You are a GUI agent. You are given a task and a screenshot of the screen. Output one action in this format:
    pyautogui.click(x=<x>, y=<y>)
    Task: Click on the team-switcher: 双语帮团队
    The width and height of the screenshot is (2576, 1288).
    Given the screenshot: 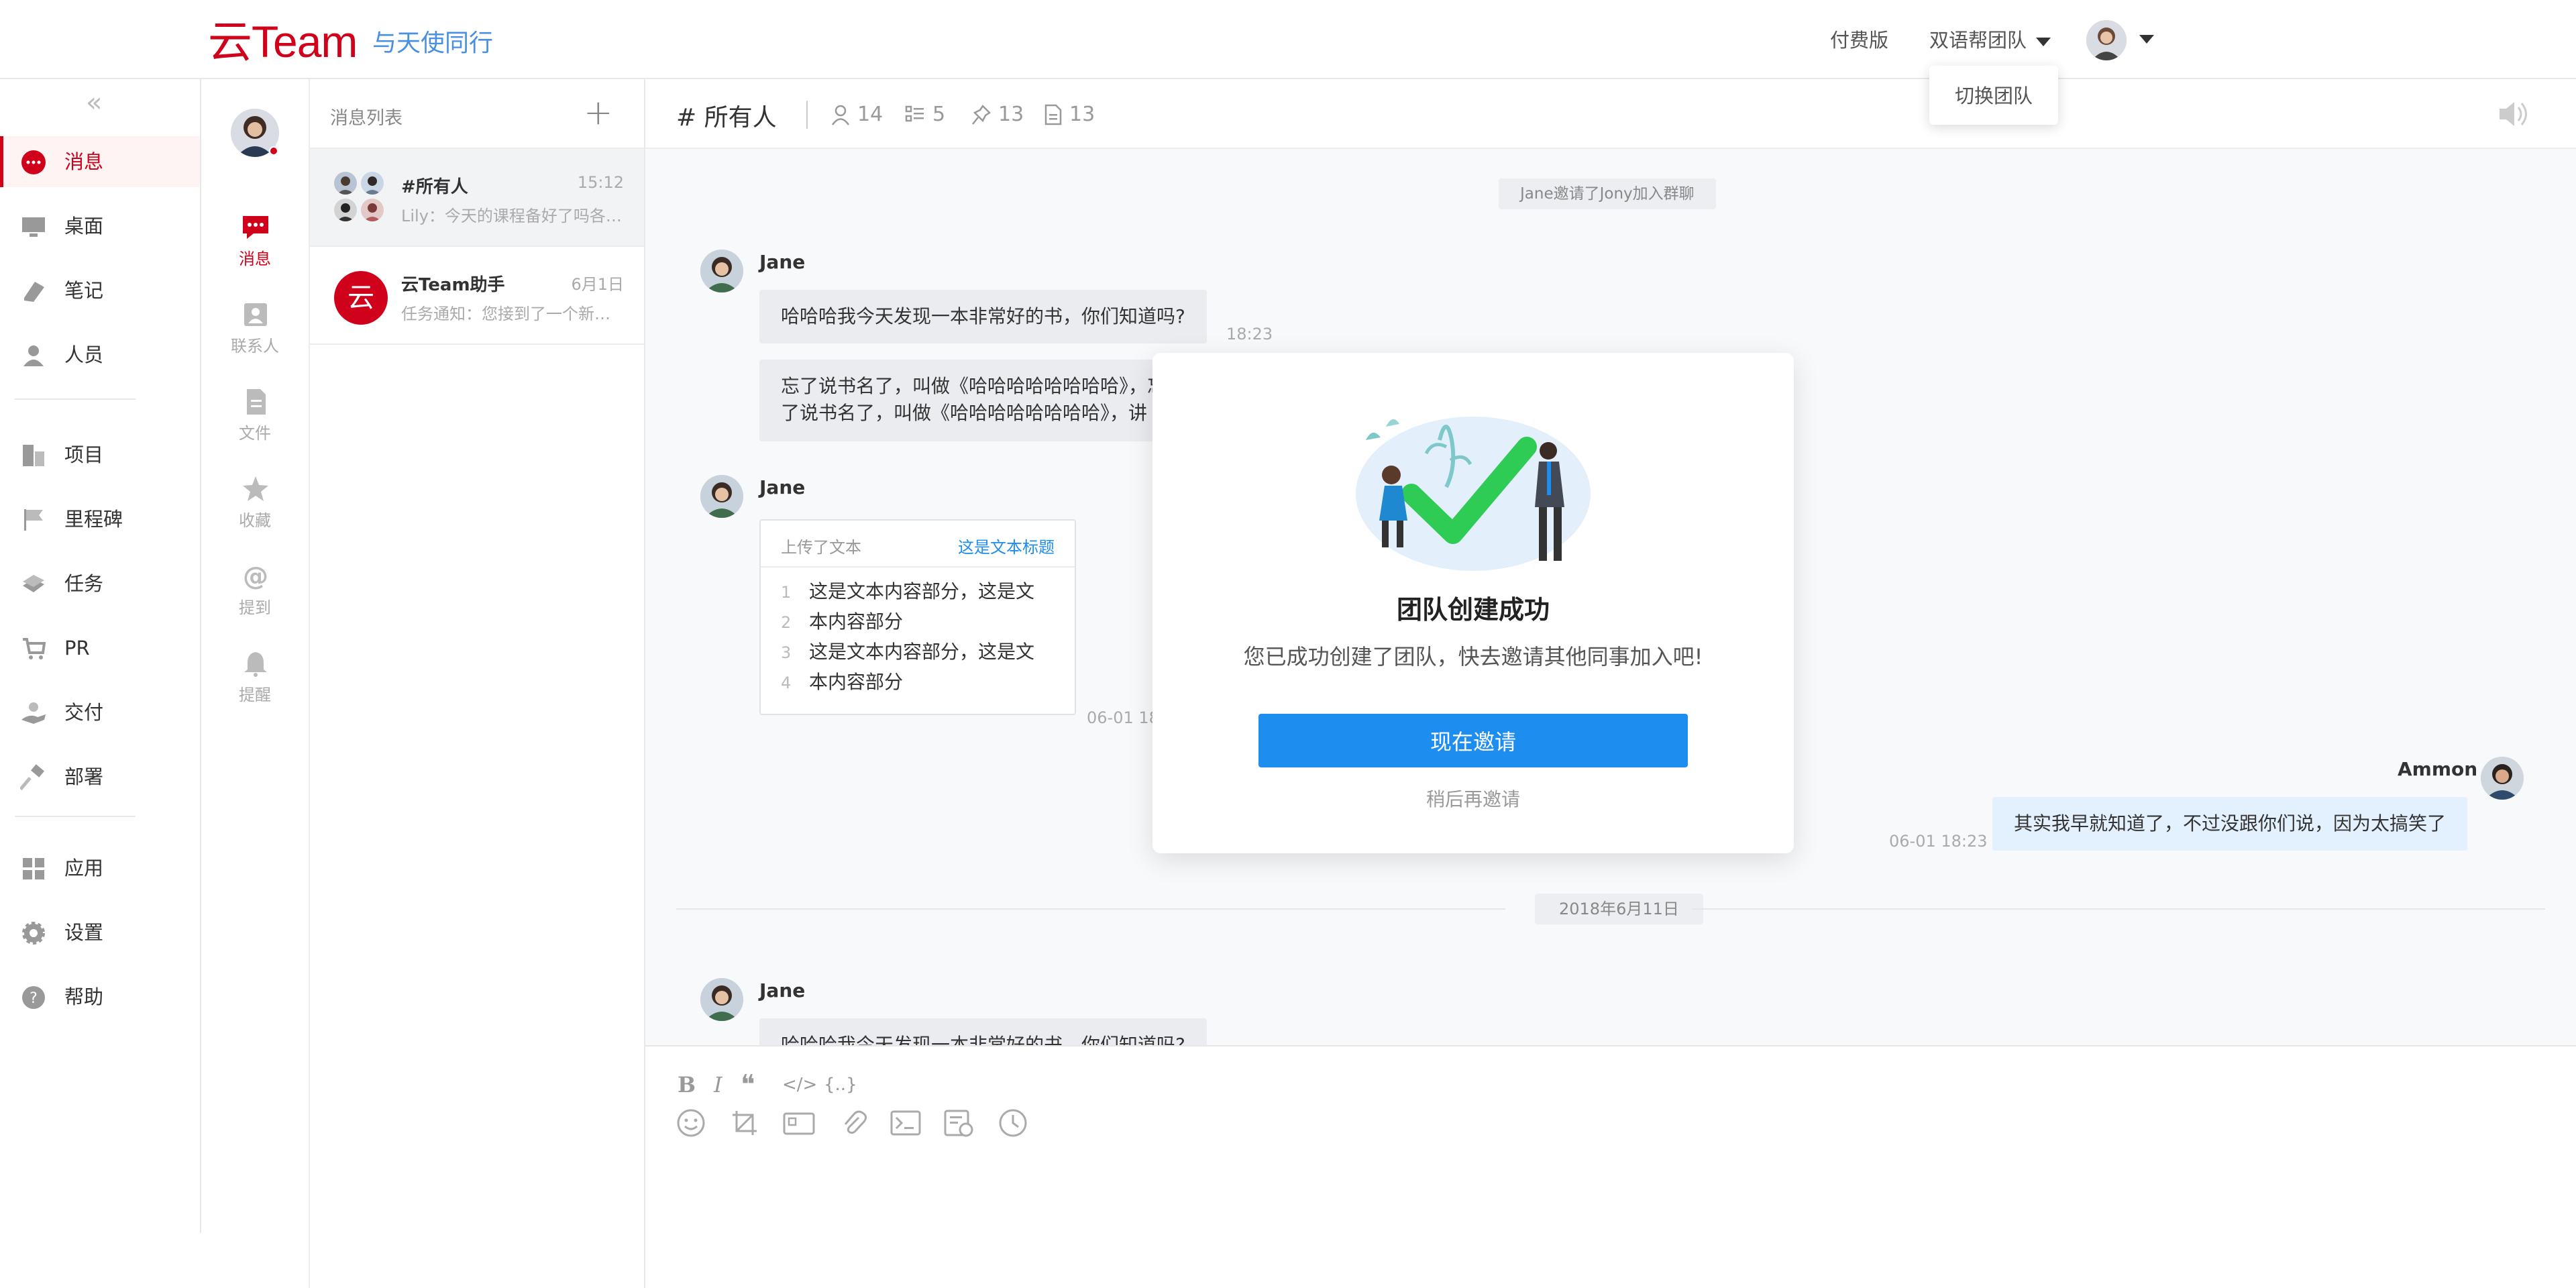 What is the action you would take?
    pyautogui.click(x=1990, y=40)
    